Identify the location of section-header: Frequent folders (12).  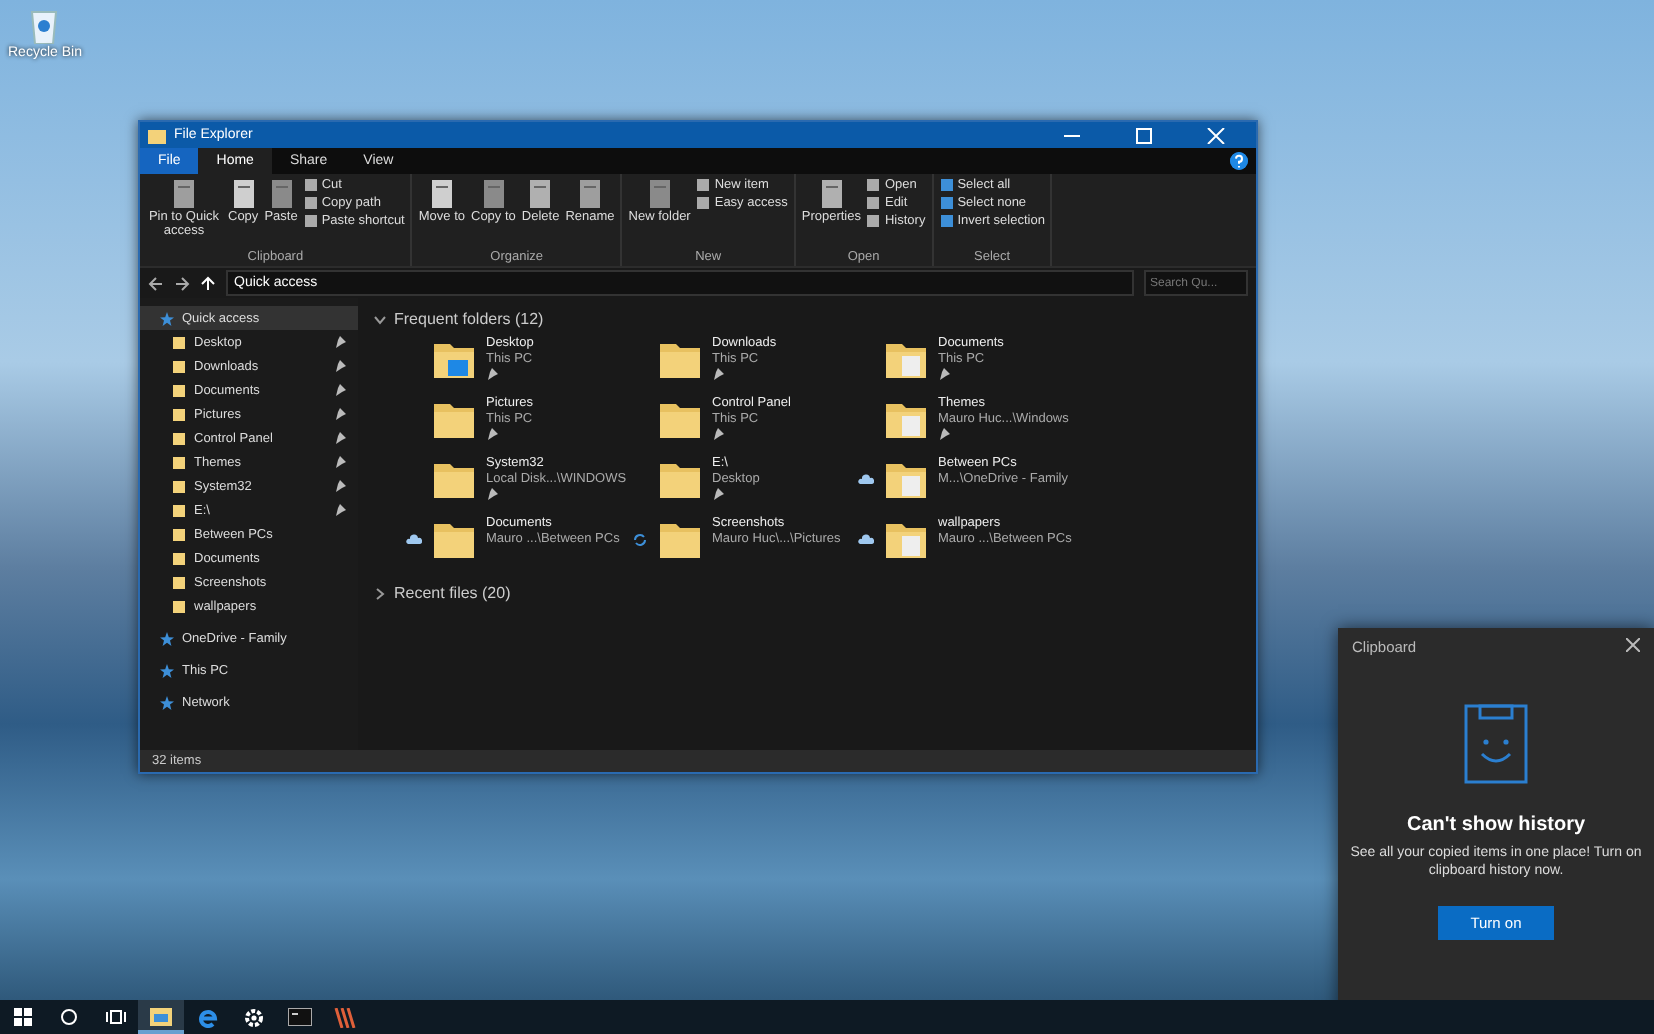
(469, 319).